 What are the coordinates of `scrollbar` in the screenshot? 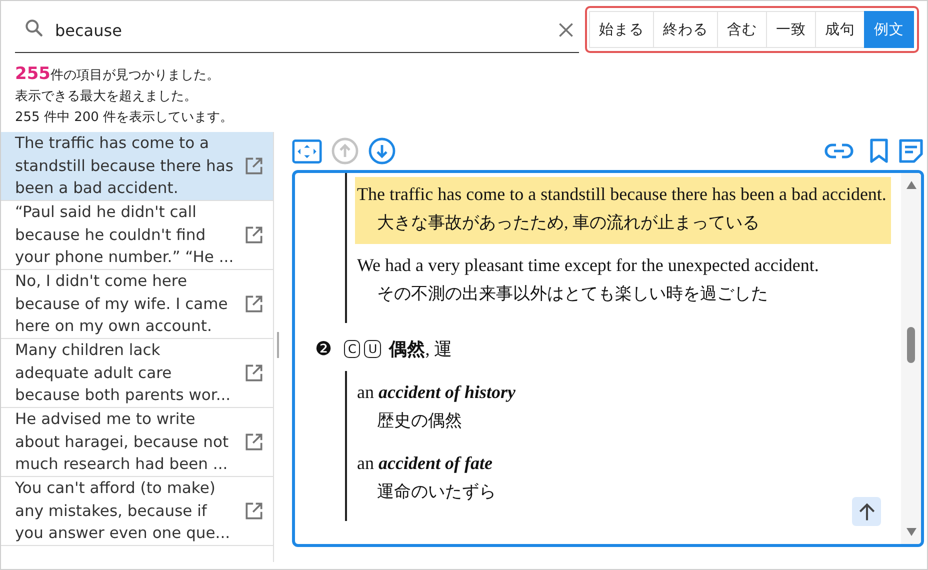 It's located at (911, 358).